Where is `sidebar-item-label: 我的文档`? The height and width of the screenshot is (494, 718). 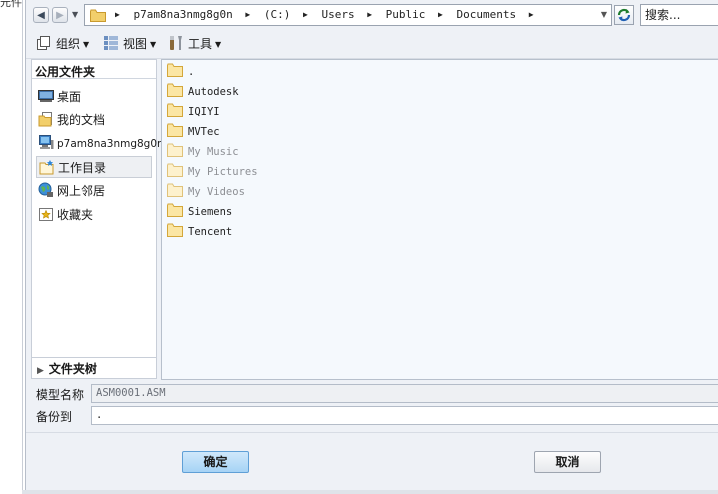
sidebar-item-label: 我的文档 is located at coordinates (81, 120).